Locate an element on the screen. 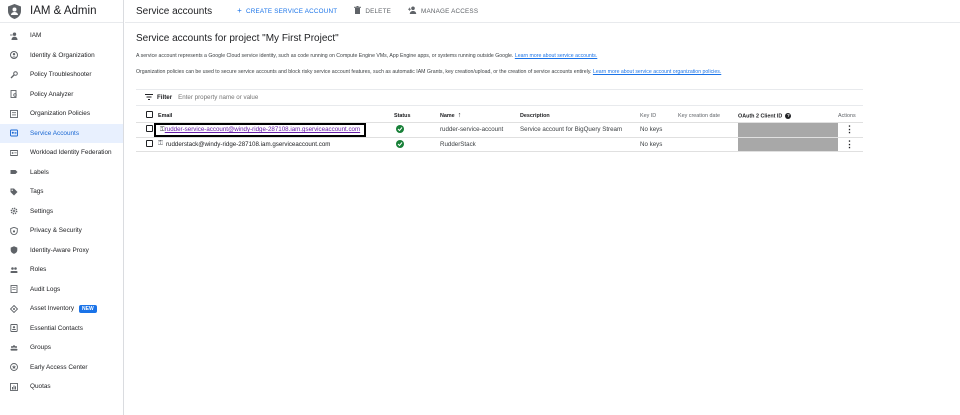  sidebar-item-policy-troubleshooter: Policy Troubleshooter is located at coordinates (61, 75).